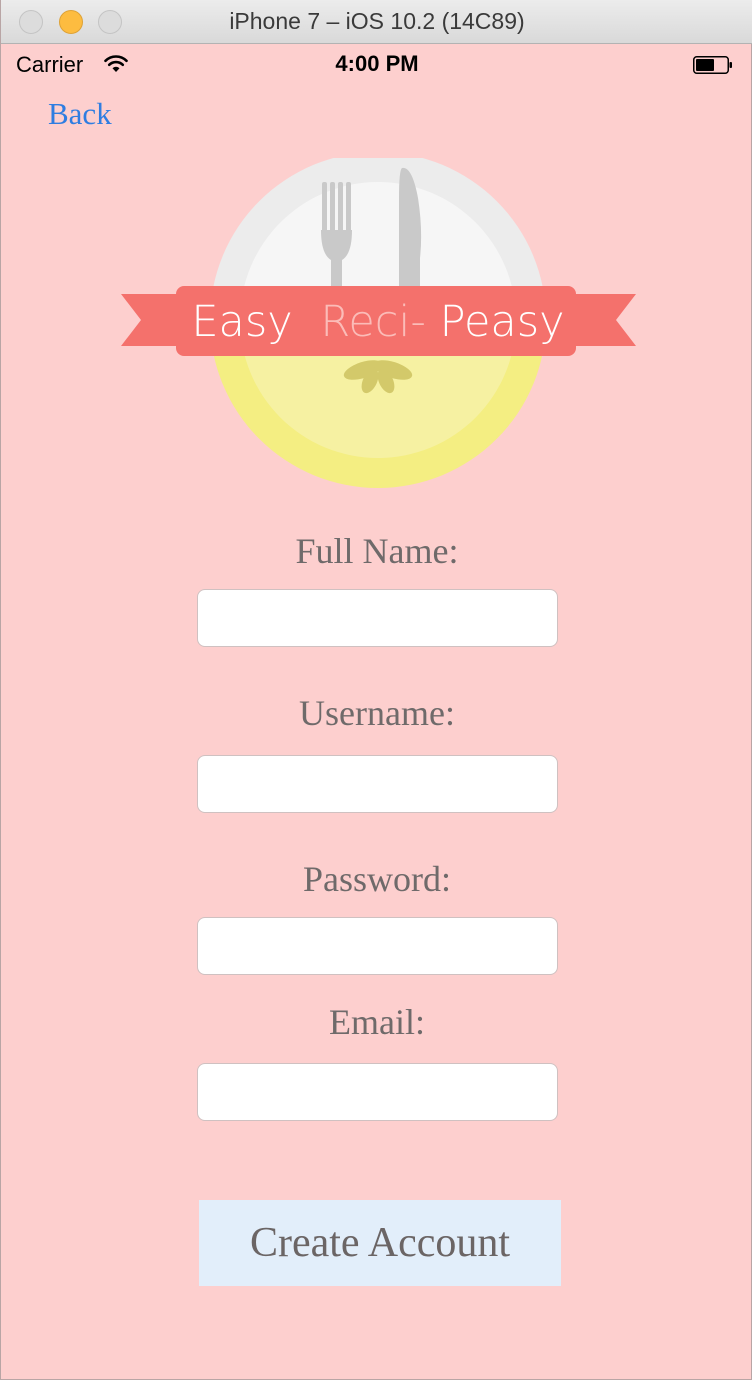 Image resolution: width=752 pixels, height=1380 pixels. I want to click on email-label: Email:, so click(377, 1022).